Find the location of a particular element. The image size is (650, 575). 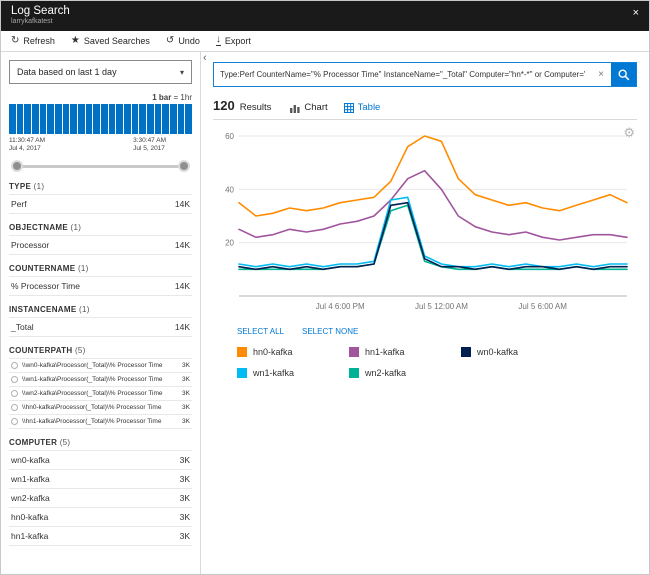

export-label: Export is located at coordinates (237, 41).